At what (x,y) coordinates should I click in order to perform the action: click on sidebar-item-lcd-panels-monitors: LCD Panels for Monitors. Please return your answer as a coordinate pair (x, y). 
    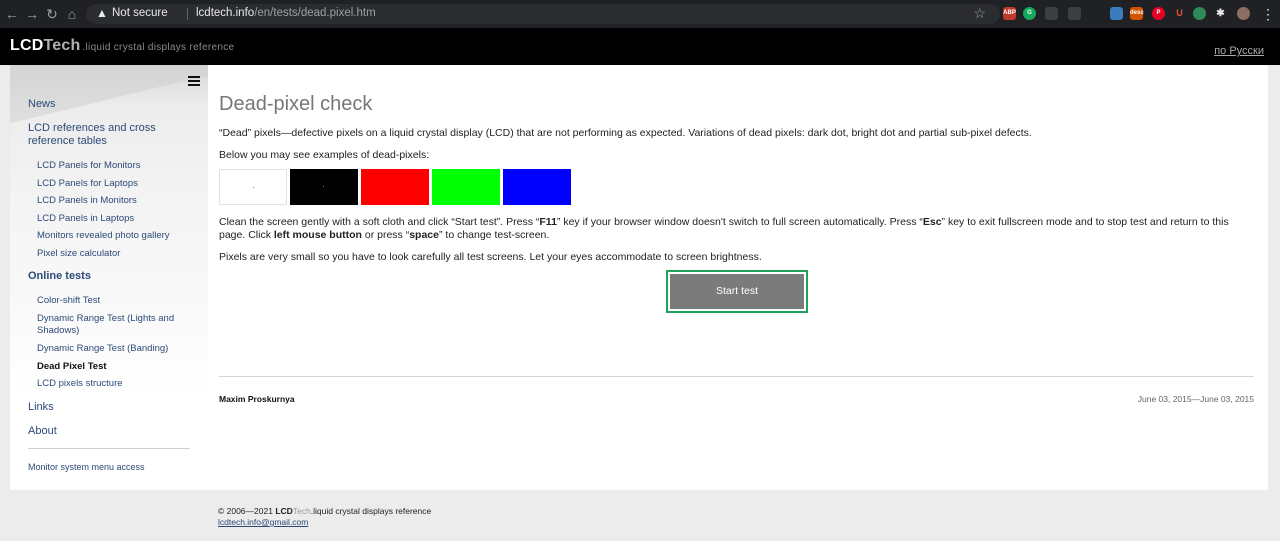
    Looking at the image, I should click on (88, 165).